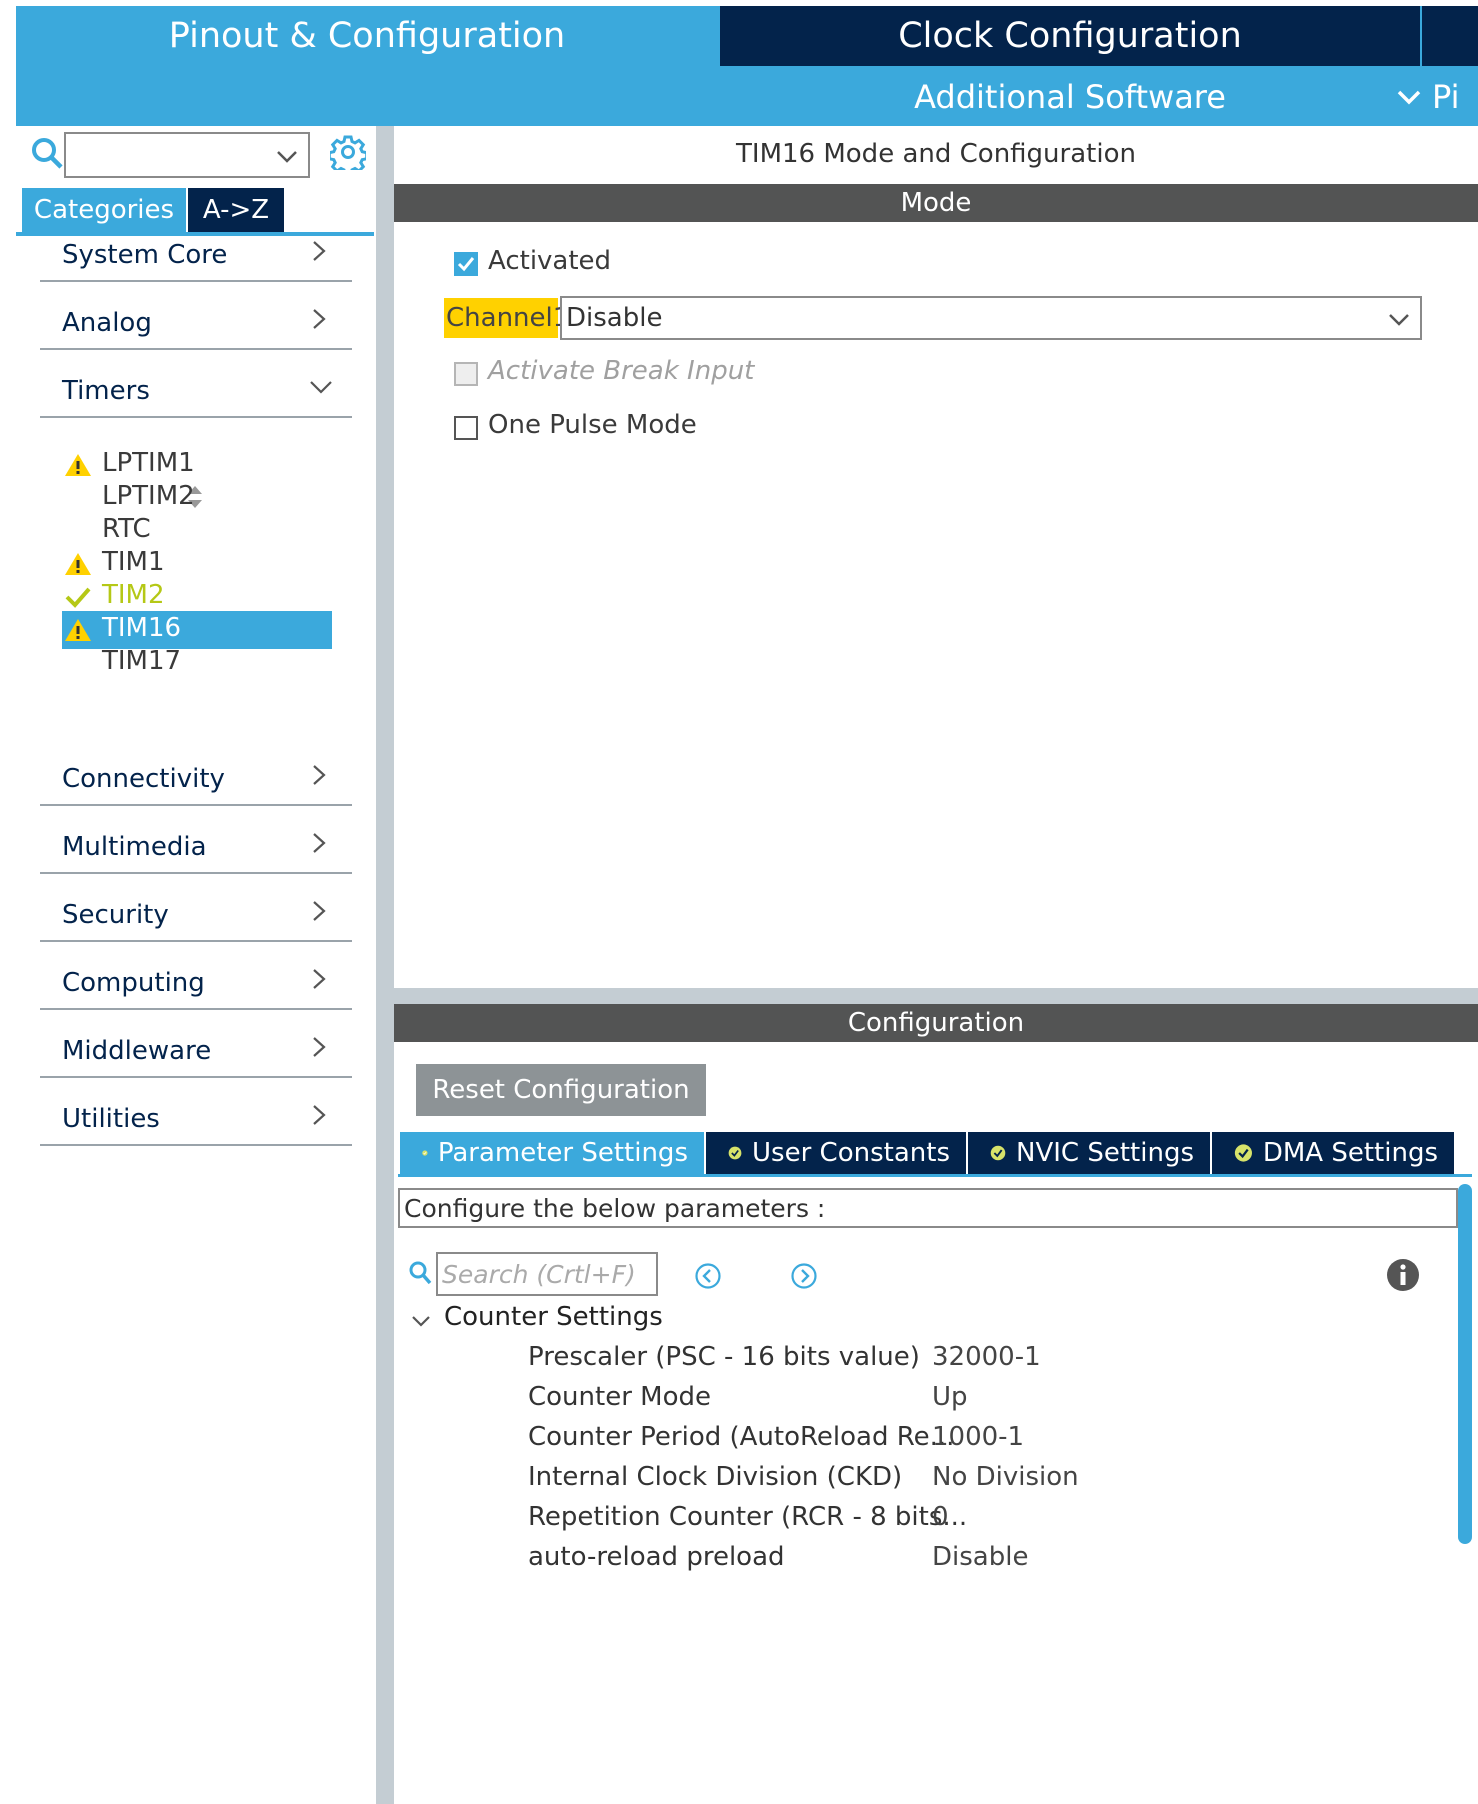 The height and width of the screenshot is (1804, 1478). I want to click on parameters-description: Configure the below parameters :, so click(928, 1208).